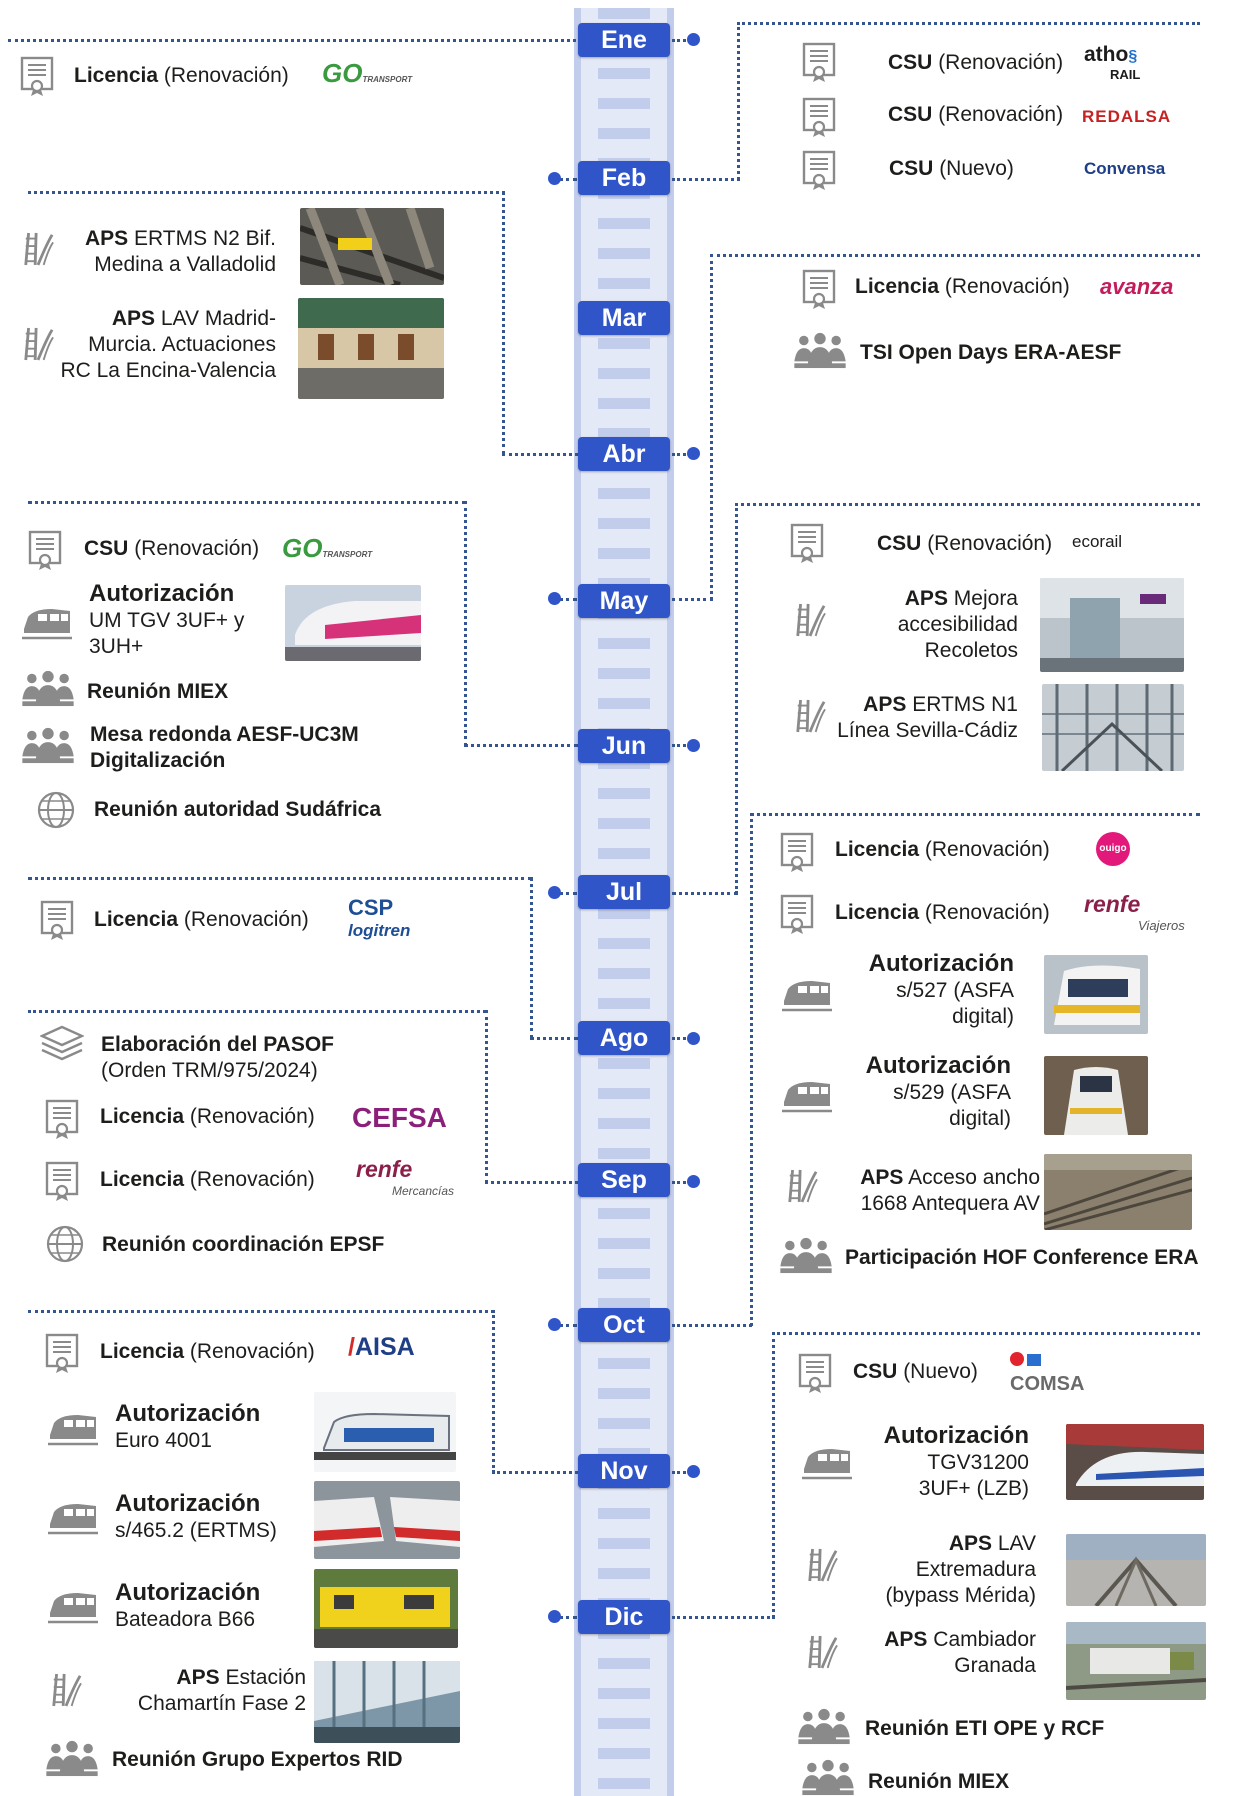 The width and height of the screenshot is (1240, 1796). Describe the element at coordinates (207, 1351) in the screenshot. I see `sep-licencia-aisa: Licencia (Renovación)` at that location.